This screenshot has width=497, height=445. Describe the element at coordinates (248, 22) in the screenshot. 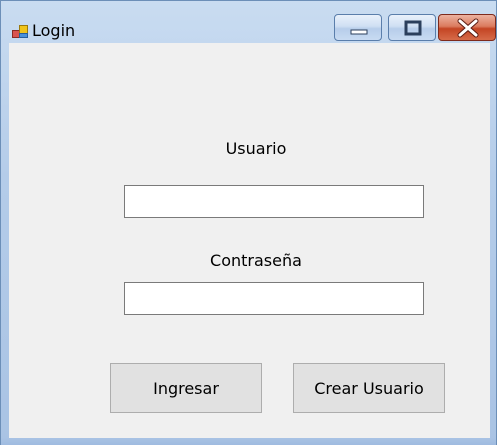

I see `title-bar: Login` at that location.